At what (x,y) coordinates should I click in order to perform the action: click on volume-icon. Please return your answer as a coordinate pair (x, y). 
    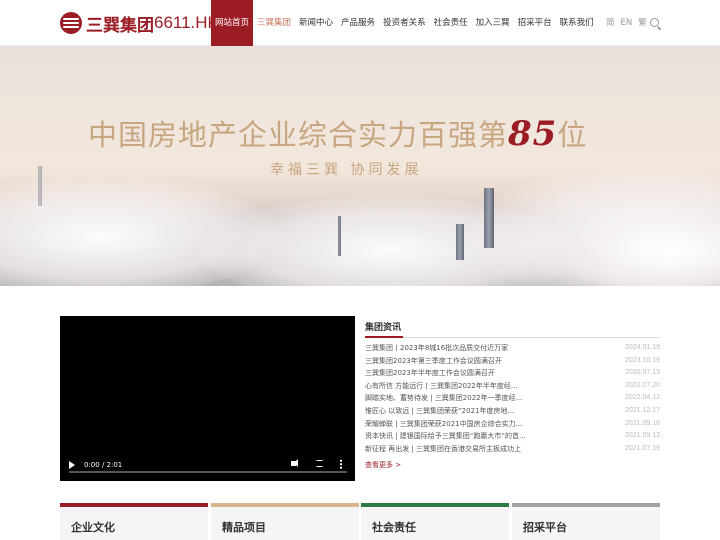
    Looking at the image, I should click on (294, 463).